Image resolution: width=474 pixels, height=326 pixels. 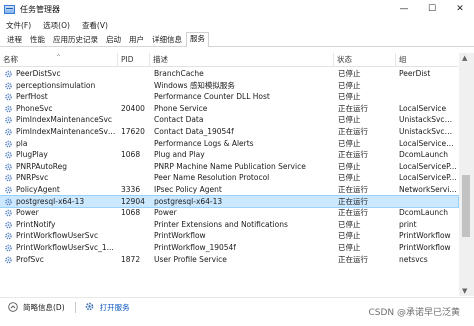 What do you see at coordinates (131, 155) in the screenshot?
I see `service-pid: 1068` at bounding box center [131, 155].